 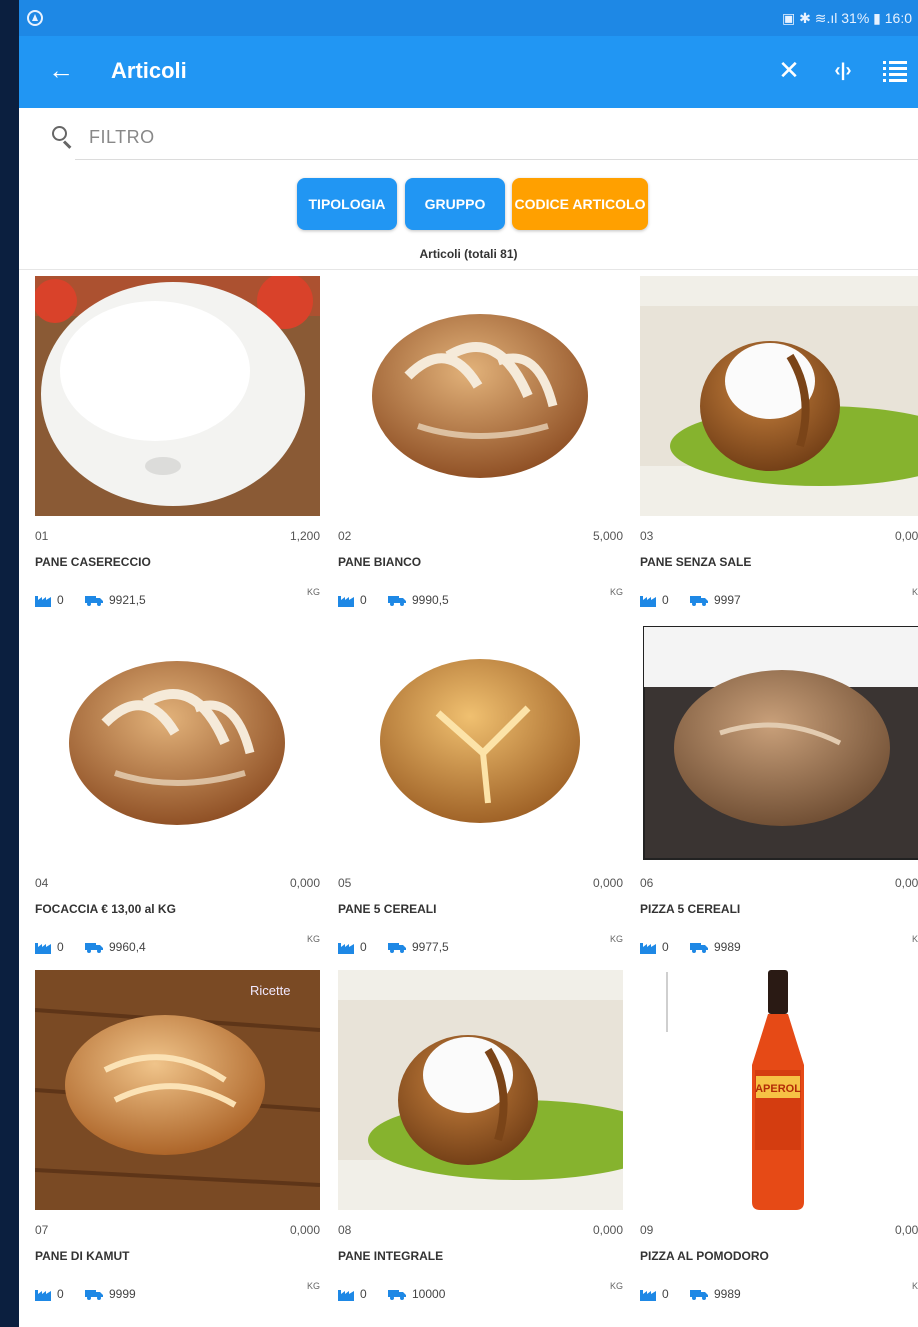 What do you see at coordinates (391, 1256) in the screenshot?
I see `product-name: PANE INTEGRALE` at bounding box center [391, 1256].